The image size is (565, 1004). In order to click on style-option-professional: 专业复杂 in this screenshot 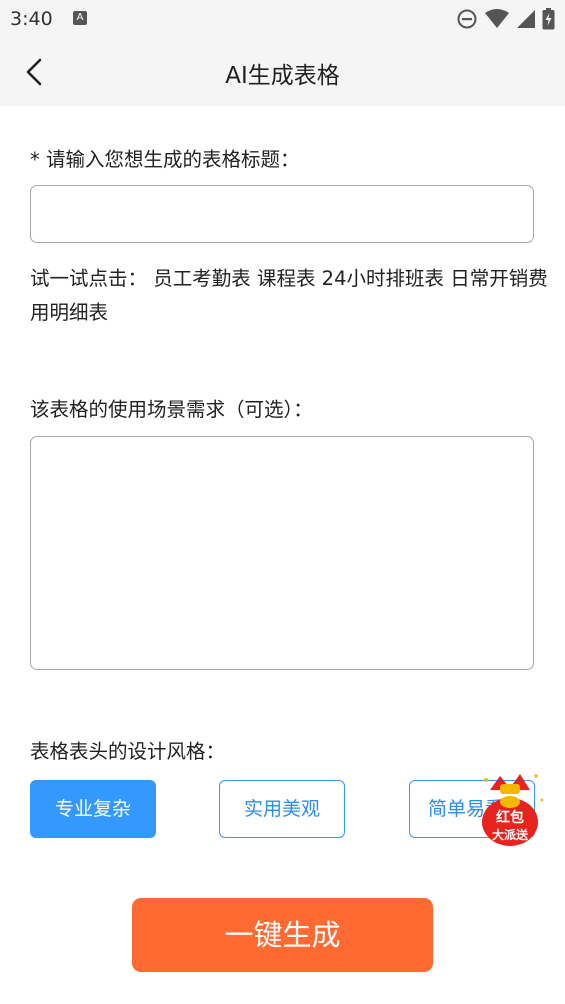, I will do `click(93, 809)`.